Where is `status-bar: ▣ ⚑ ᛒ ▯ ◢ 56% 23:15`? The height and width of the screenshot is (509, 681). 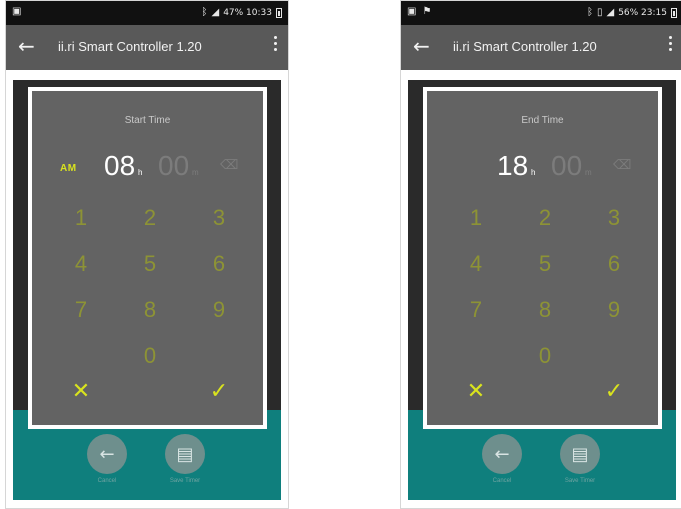
status-bar: ▣ ⚑ ᛒ ▯ ◢ 56% 23:15 is located at coordinates (541, 13).